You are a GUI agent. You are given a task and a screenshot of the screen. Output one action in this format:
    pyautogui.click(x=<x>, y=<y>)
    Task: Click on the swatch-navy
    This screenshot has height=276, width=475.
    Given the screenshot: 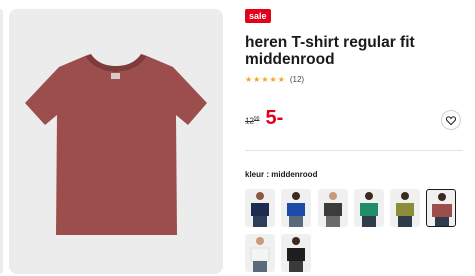 What is the action you would take?
    pyautogui.click(x=260, y=208)
    